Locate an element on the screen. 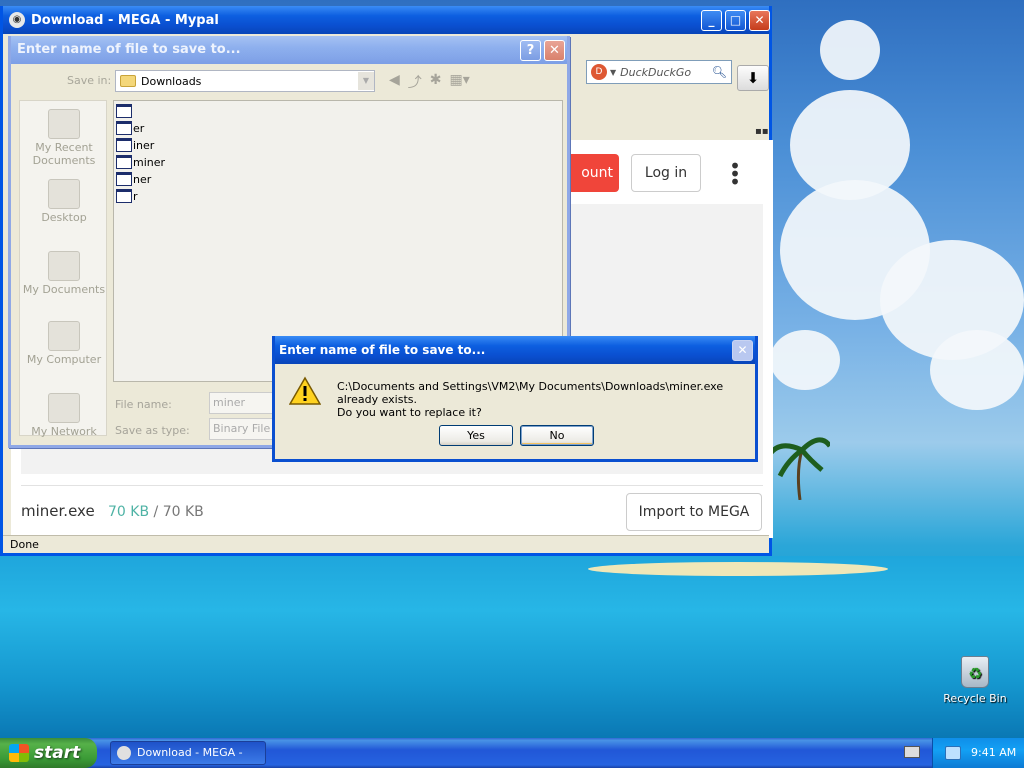 The image size is (1024, 768). recent-documents-icon is located at coordinates (64, 124).